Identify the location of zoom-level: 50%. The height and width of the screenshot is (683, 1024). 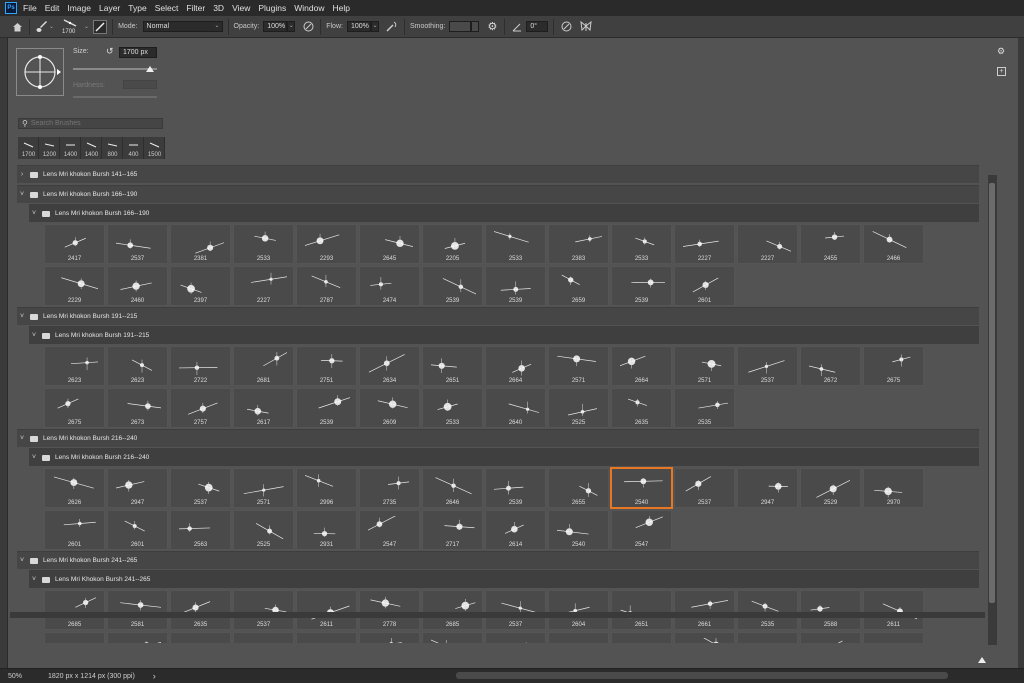
(25, 676).